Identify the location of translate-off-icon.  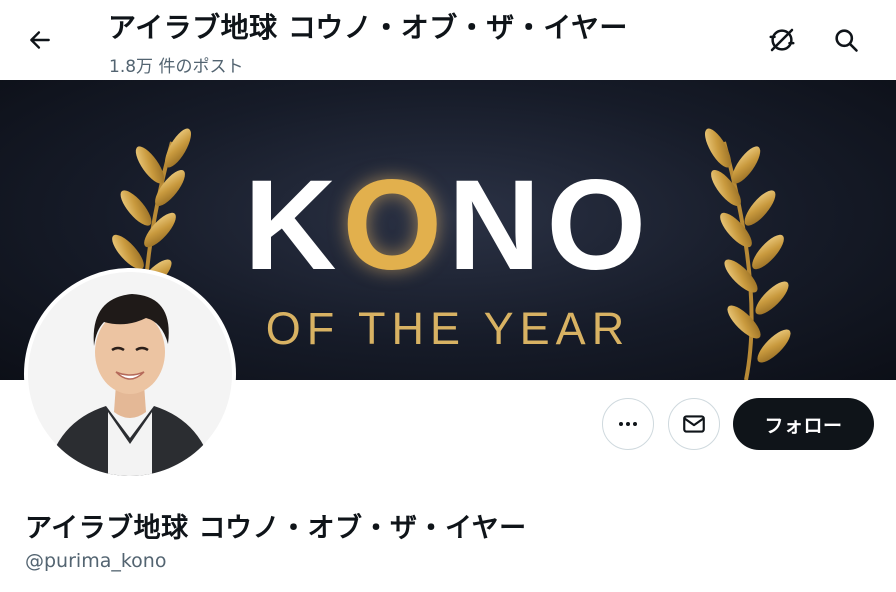
(782, 40).